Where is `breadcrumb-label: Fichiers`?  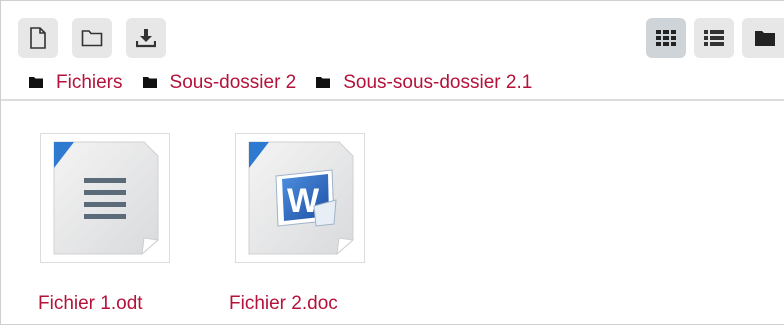 breadcrumb-label: Fichiers is located at coordinates (89, 82).